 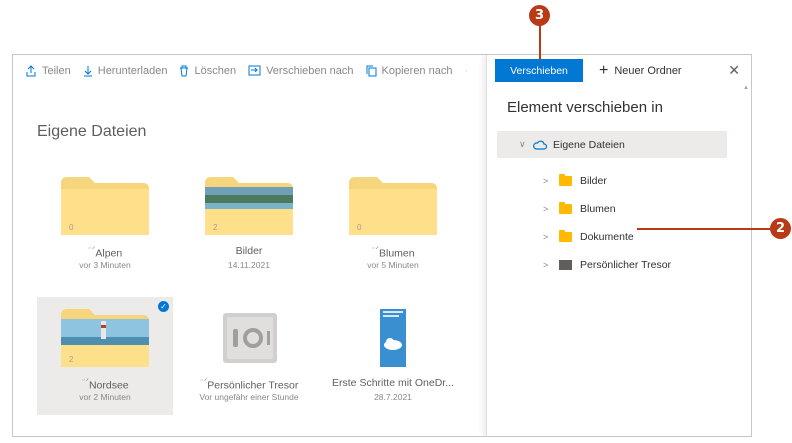 I want to click on tree-root-eigene-dateien: ∨ Eigene Dateien, so click(x=612, y=144).